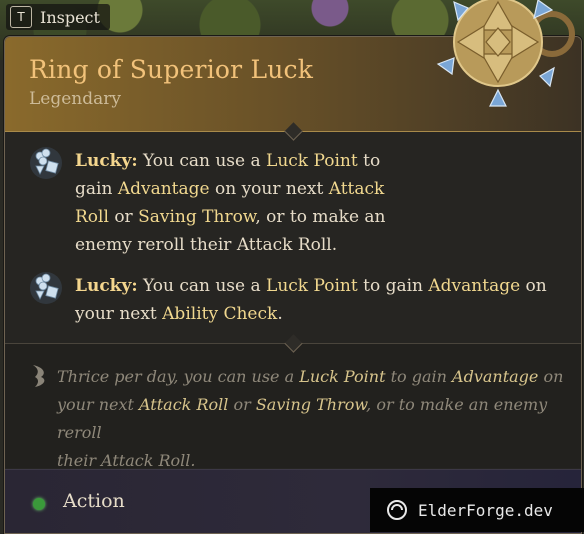 This screenshot has height=534, width=584. I want to click on keyword-attack-roll: Roll, so click(92, 217).